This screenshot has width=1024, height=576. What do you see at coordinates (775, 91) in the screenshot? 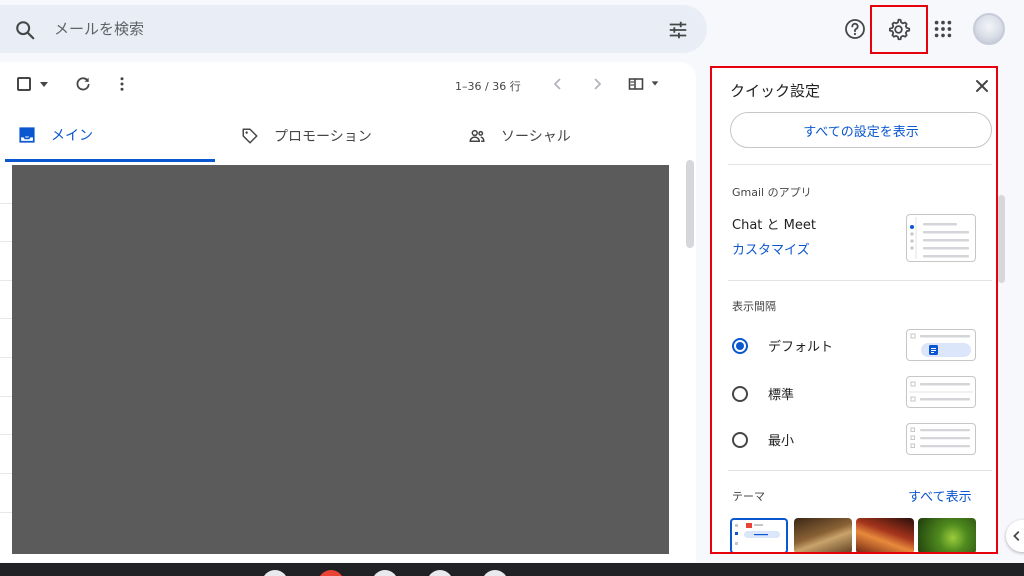
I see `quick-settings-title: クイック設定` at bounding box center [775, 91].